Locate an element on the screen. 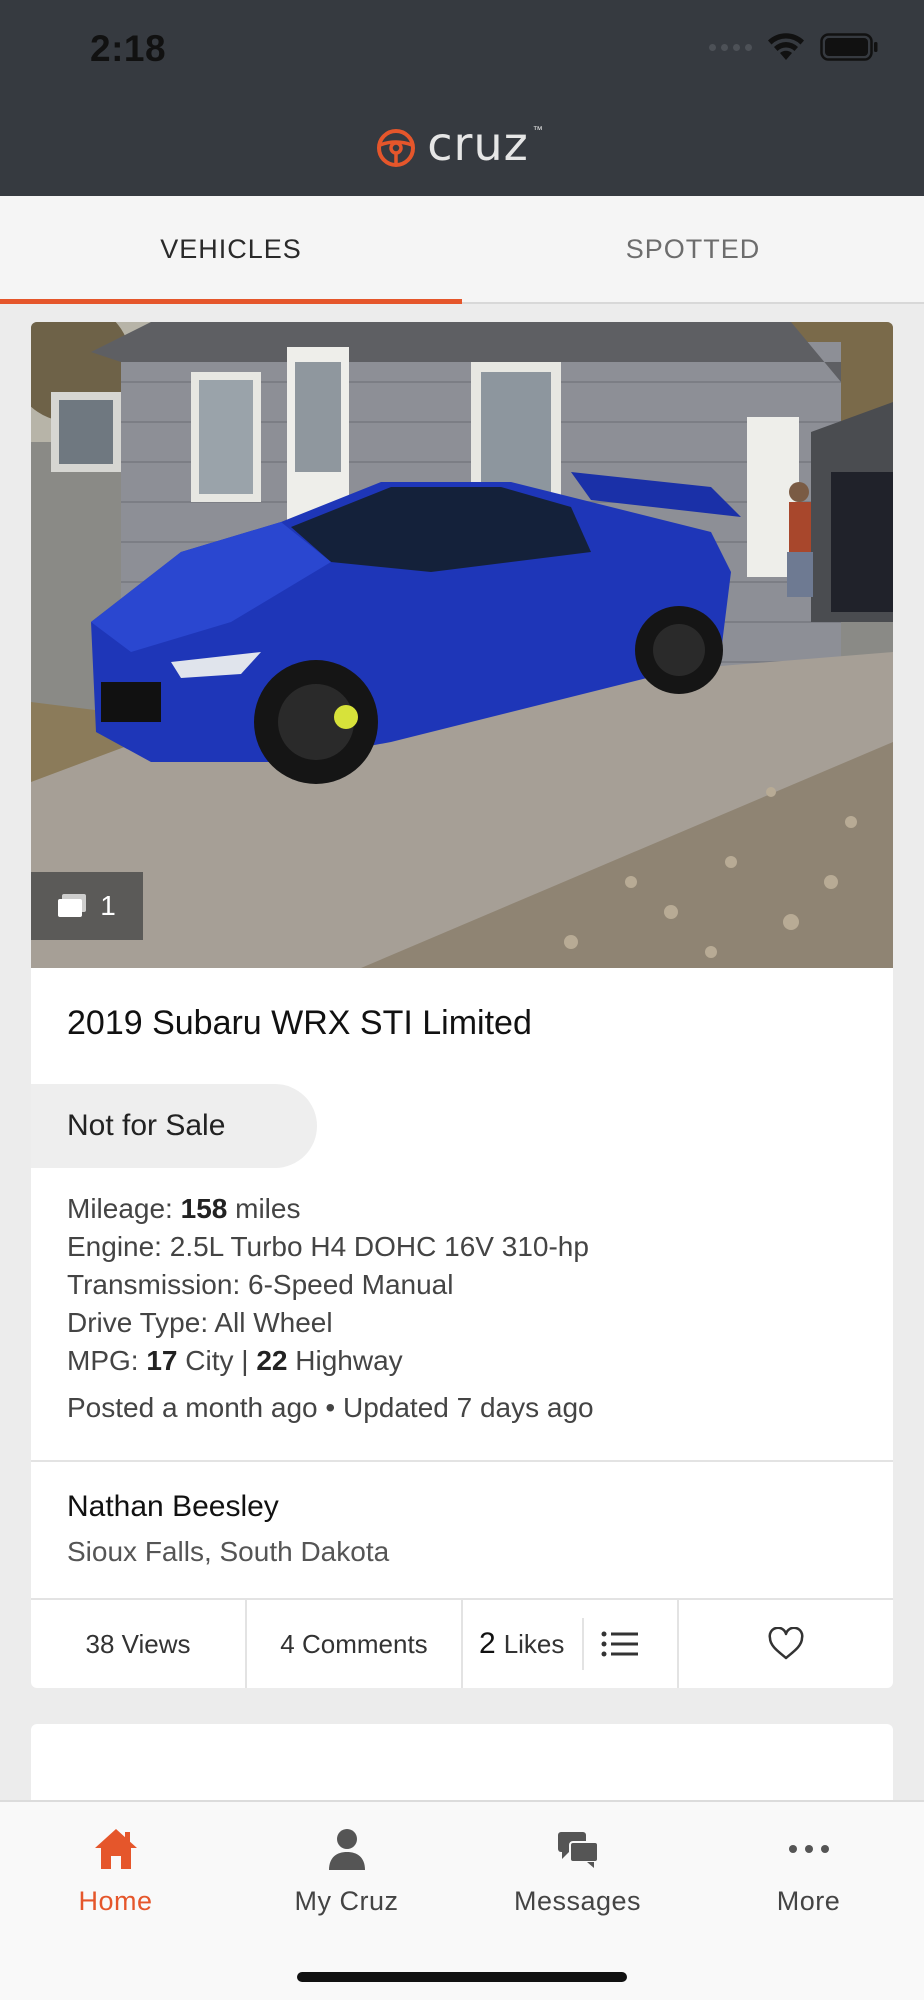 This screenshot has width=924, height=2000. engagement-bar: 38 Views 4 Comments 2 Likes is located at coordinates (462, 1643).